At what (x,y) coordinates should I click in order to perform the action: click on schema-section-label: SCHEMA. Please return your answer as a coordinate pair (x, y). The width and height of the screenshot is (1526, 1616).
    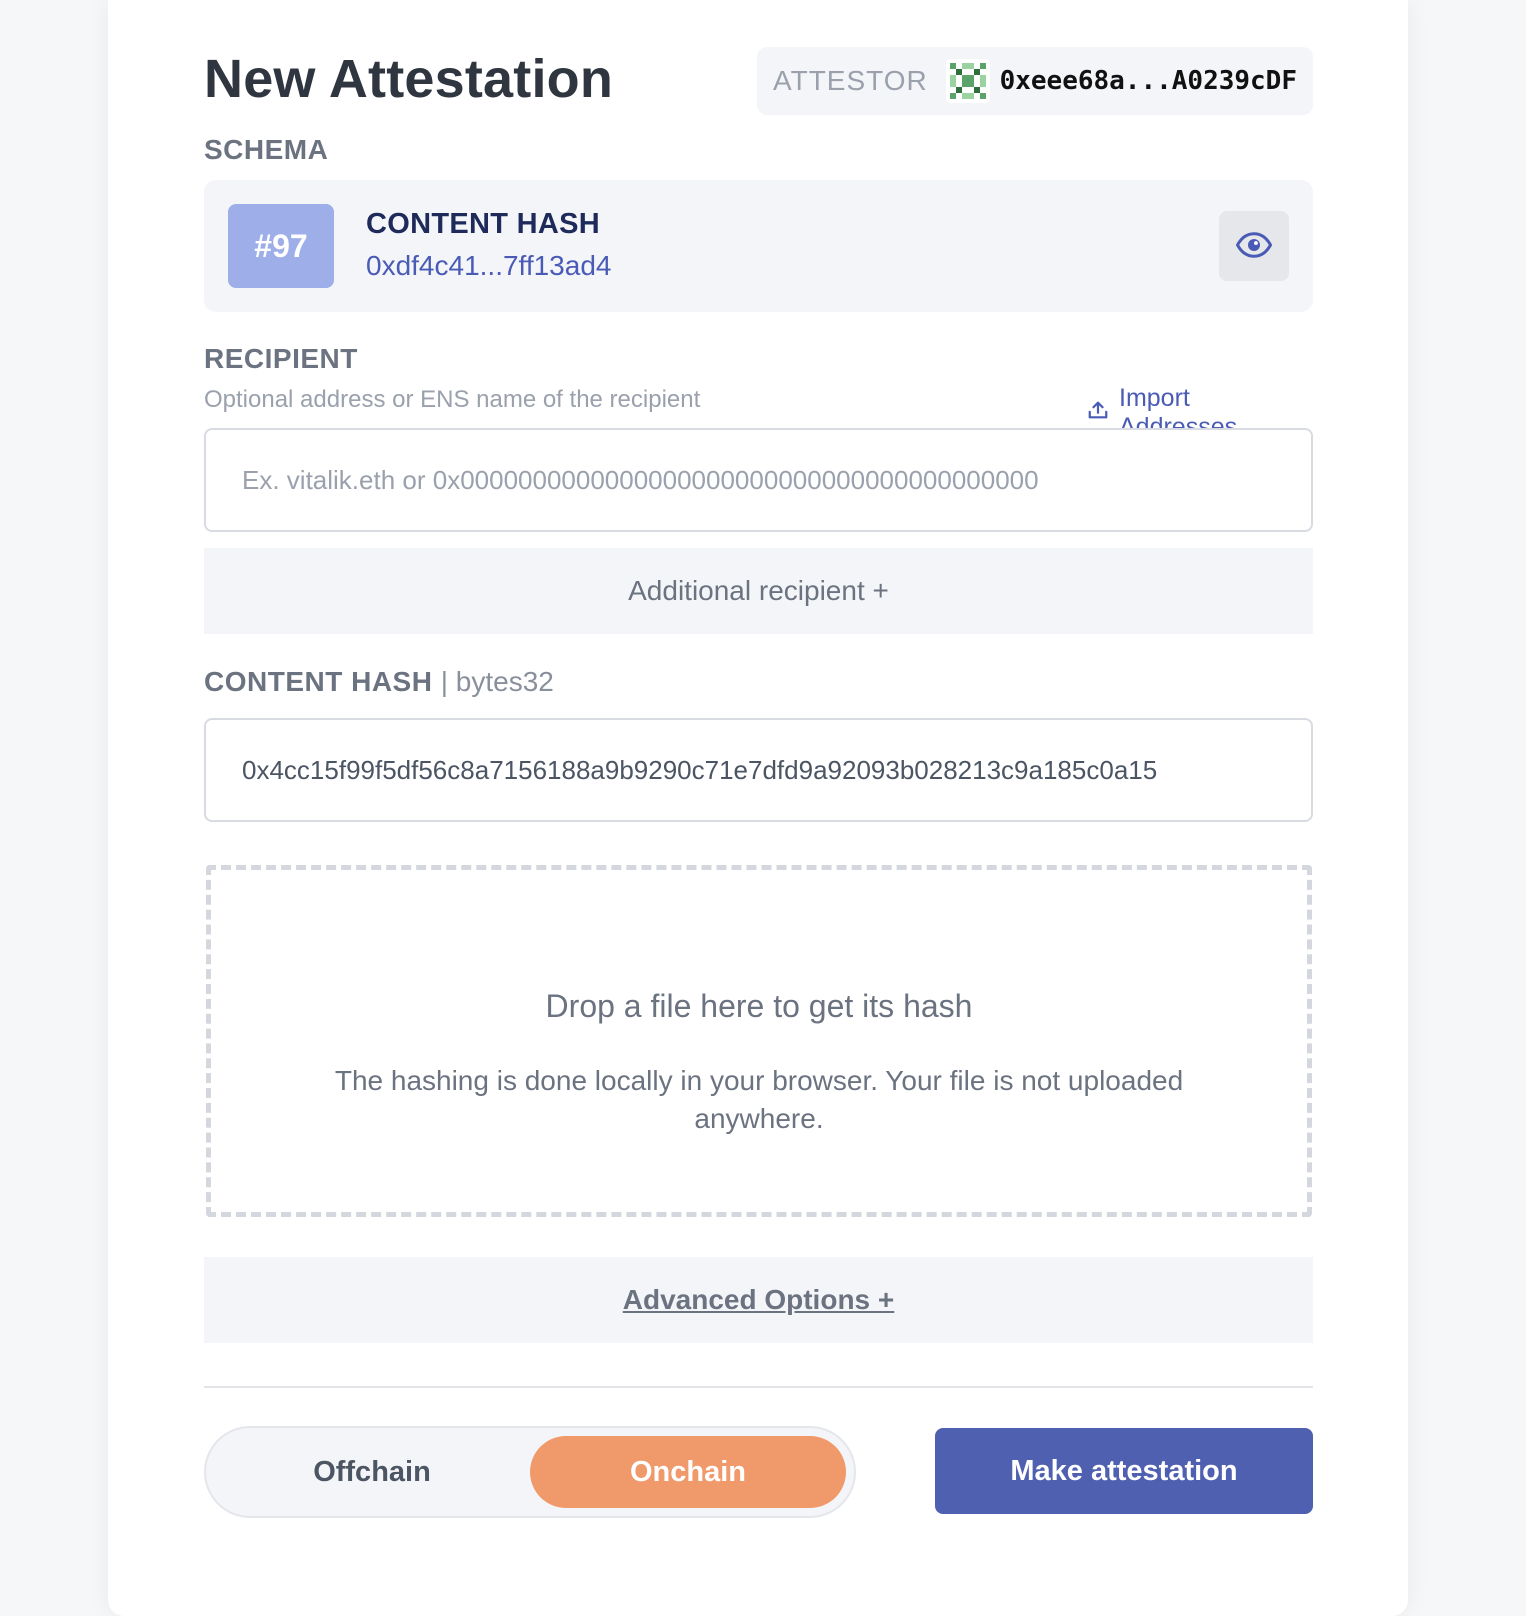
    Looking at the image, I should click on (266, 149).